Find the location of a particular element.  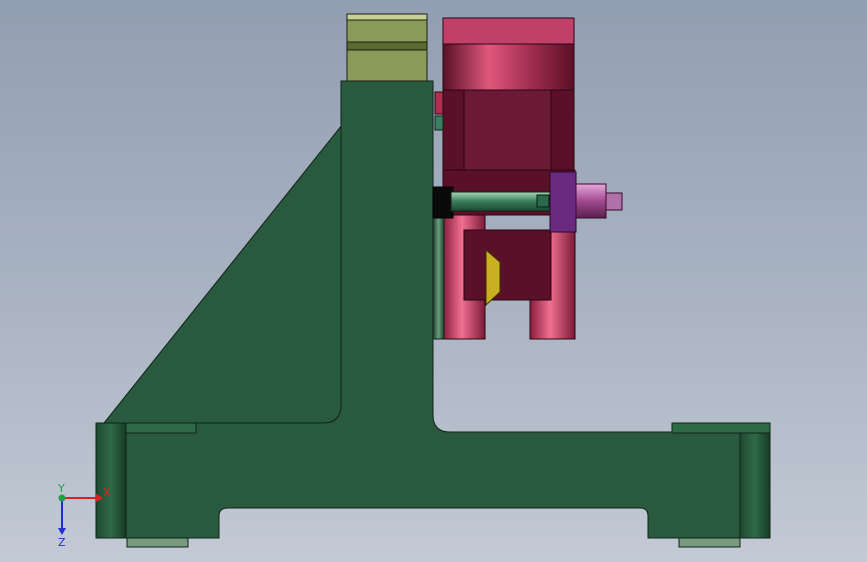

support-rib is located at coordinates (222, 273).